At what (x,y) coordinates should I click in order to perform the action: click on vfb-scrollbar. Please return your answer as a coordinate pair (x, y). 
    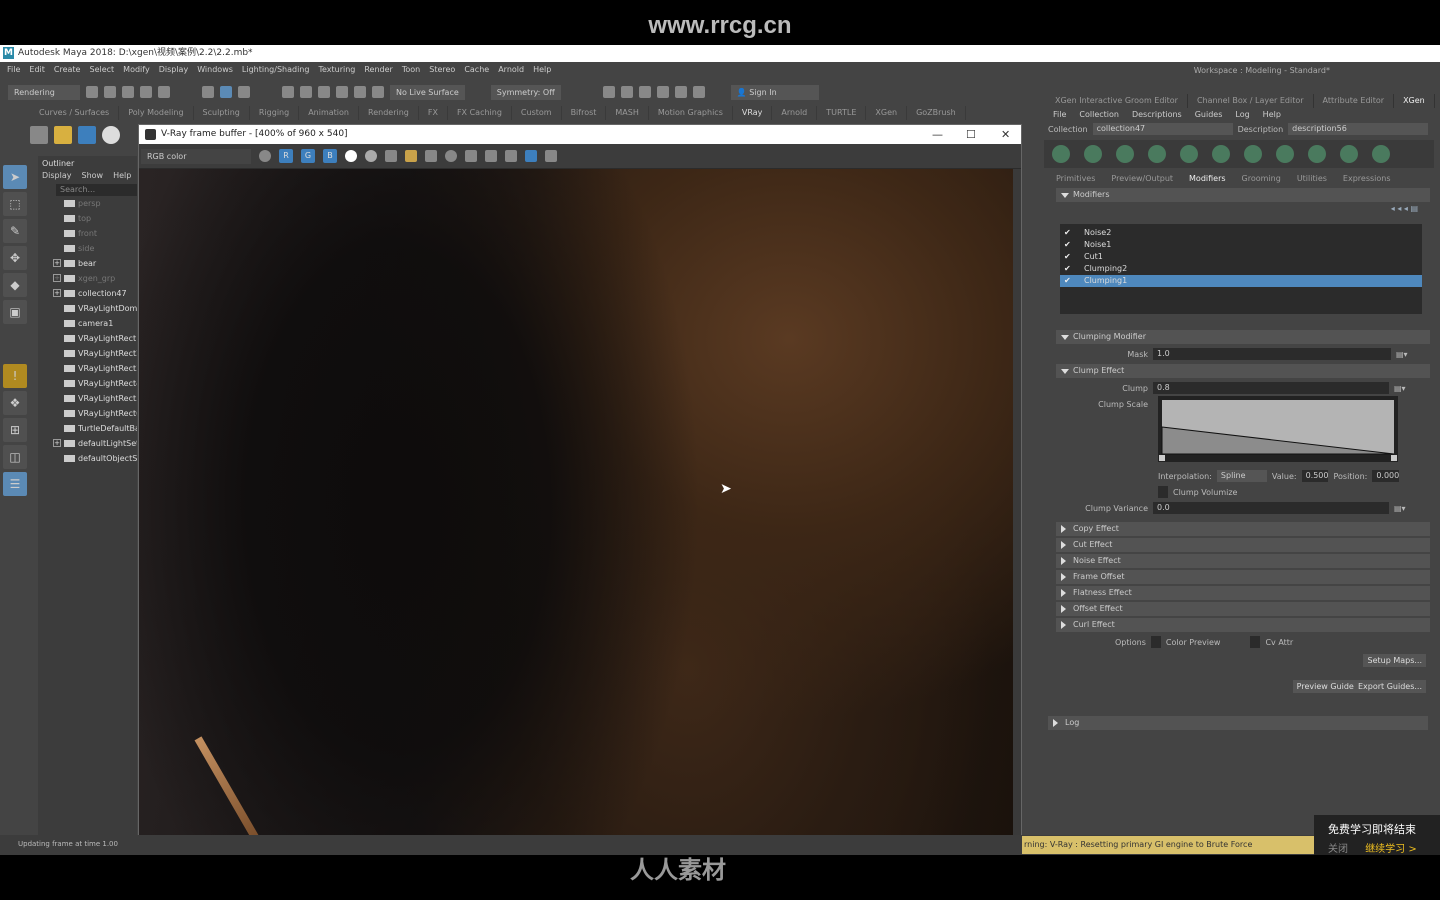
    Looking at the image, I should click on (1017, 512).